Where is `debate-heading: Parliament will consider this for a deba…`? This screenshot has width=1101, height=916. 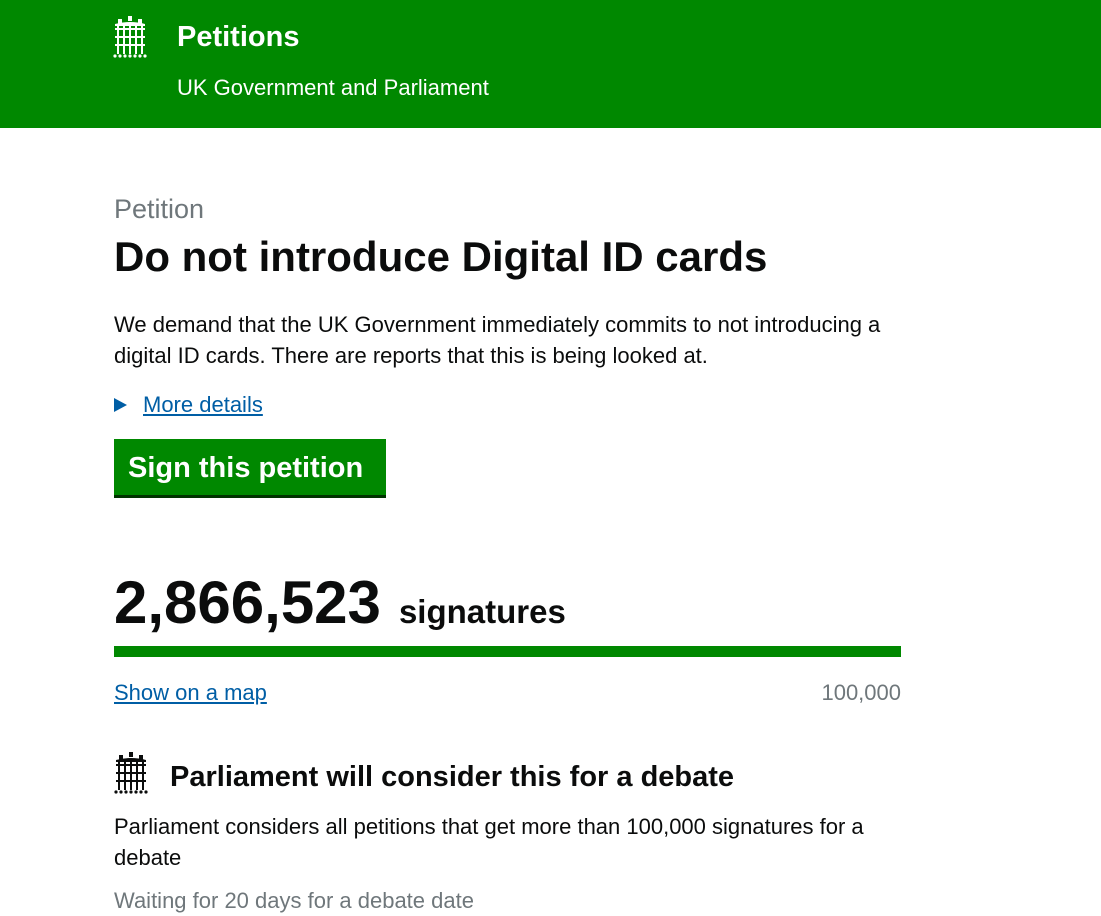 debate-heading: Parliament will consider this for a deba… is located at coordinates (452, 777).